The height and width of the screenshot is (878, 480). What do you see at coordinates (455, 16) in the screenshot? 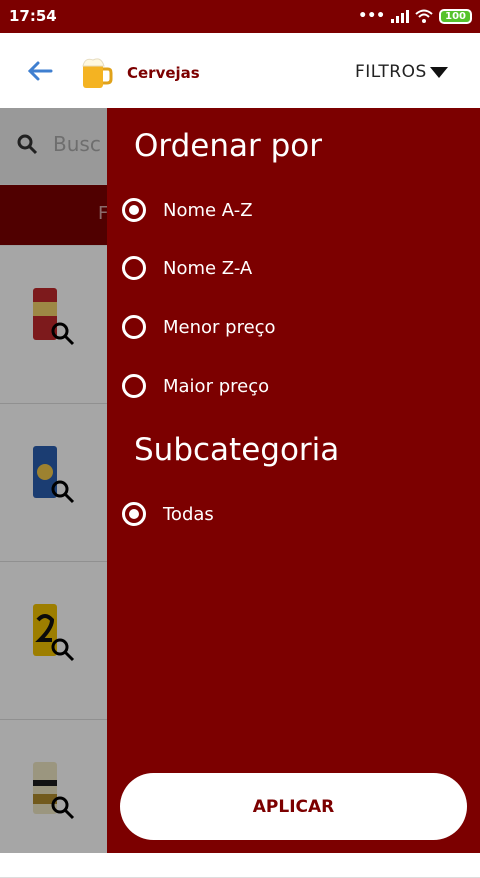
I see `battery-icon: 100` at bounding box center [455, 16].